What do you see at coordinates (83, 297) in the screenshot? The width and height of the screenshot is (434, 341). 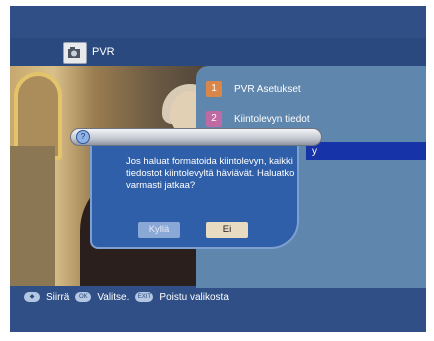 I see `ok-icon: OK` at bounding box center [83, 297].